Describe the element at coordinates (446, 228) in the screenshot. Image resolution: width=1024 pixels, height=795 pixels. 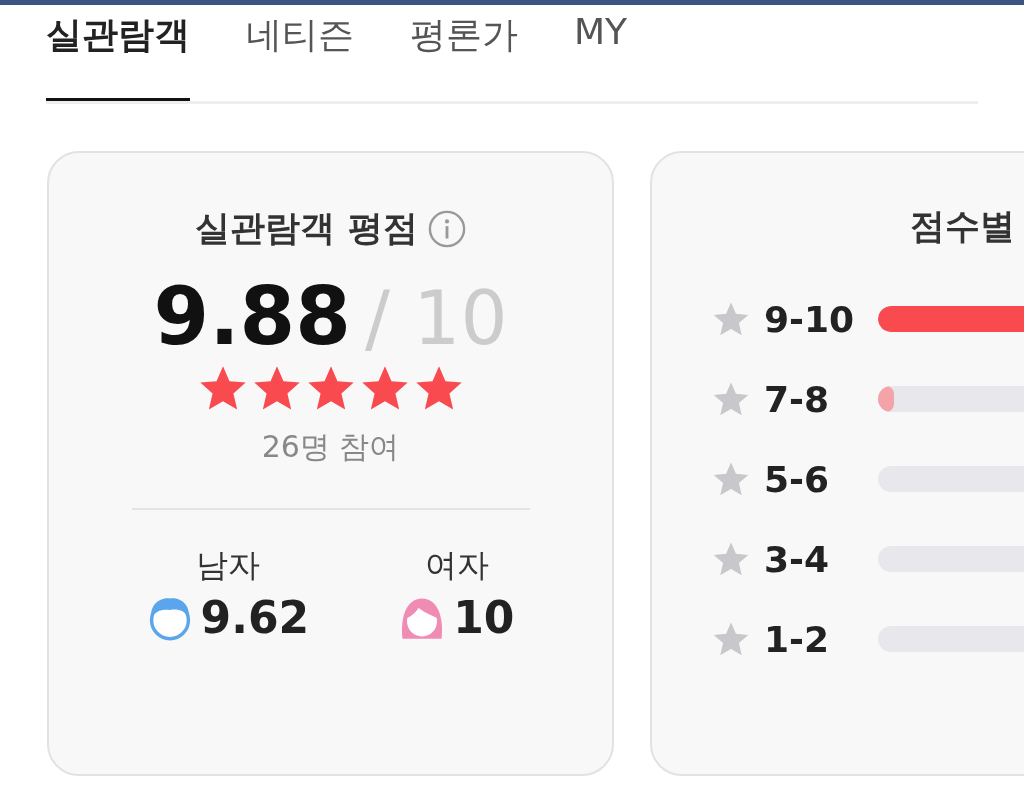
I see `info-icon` at that location.